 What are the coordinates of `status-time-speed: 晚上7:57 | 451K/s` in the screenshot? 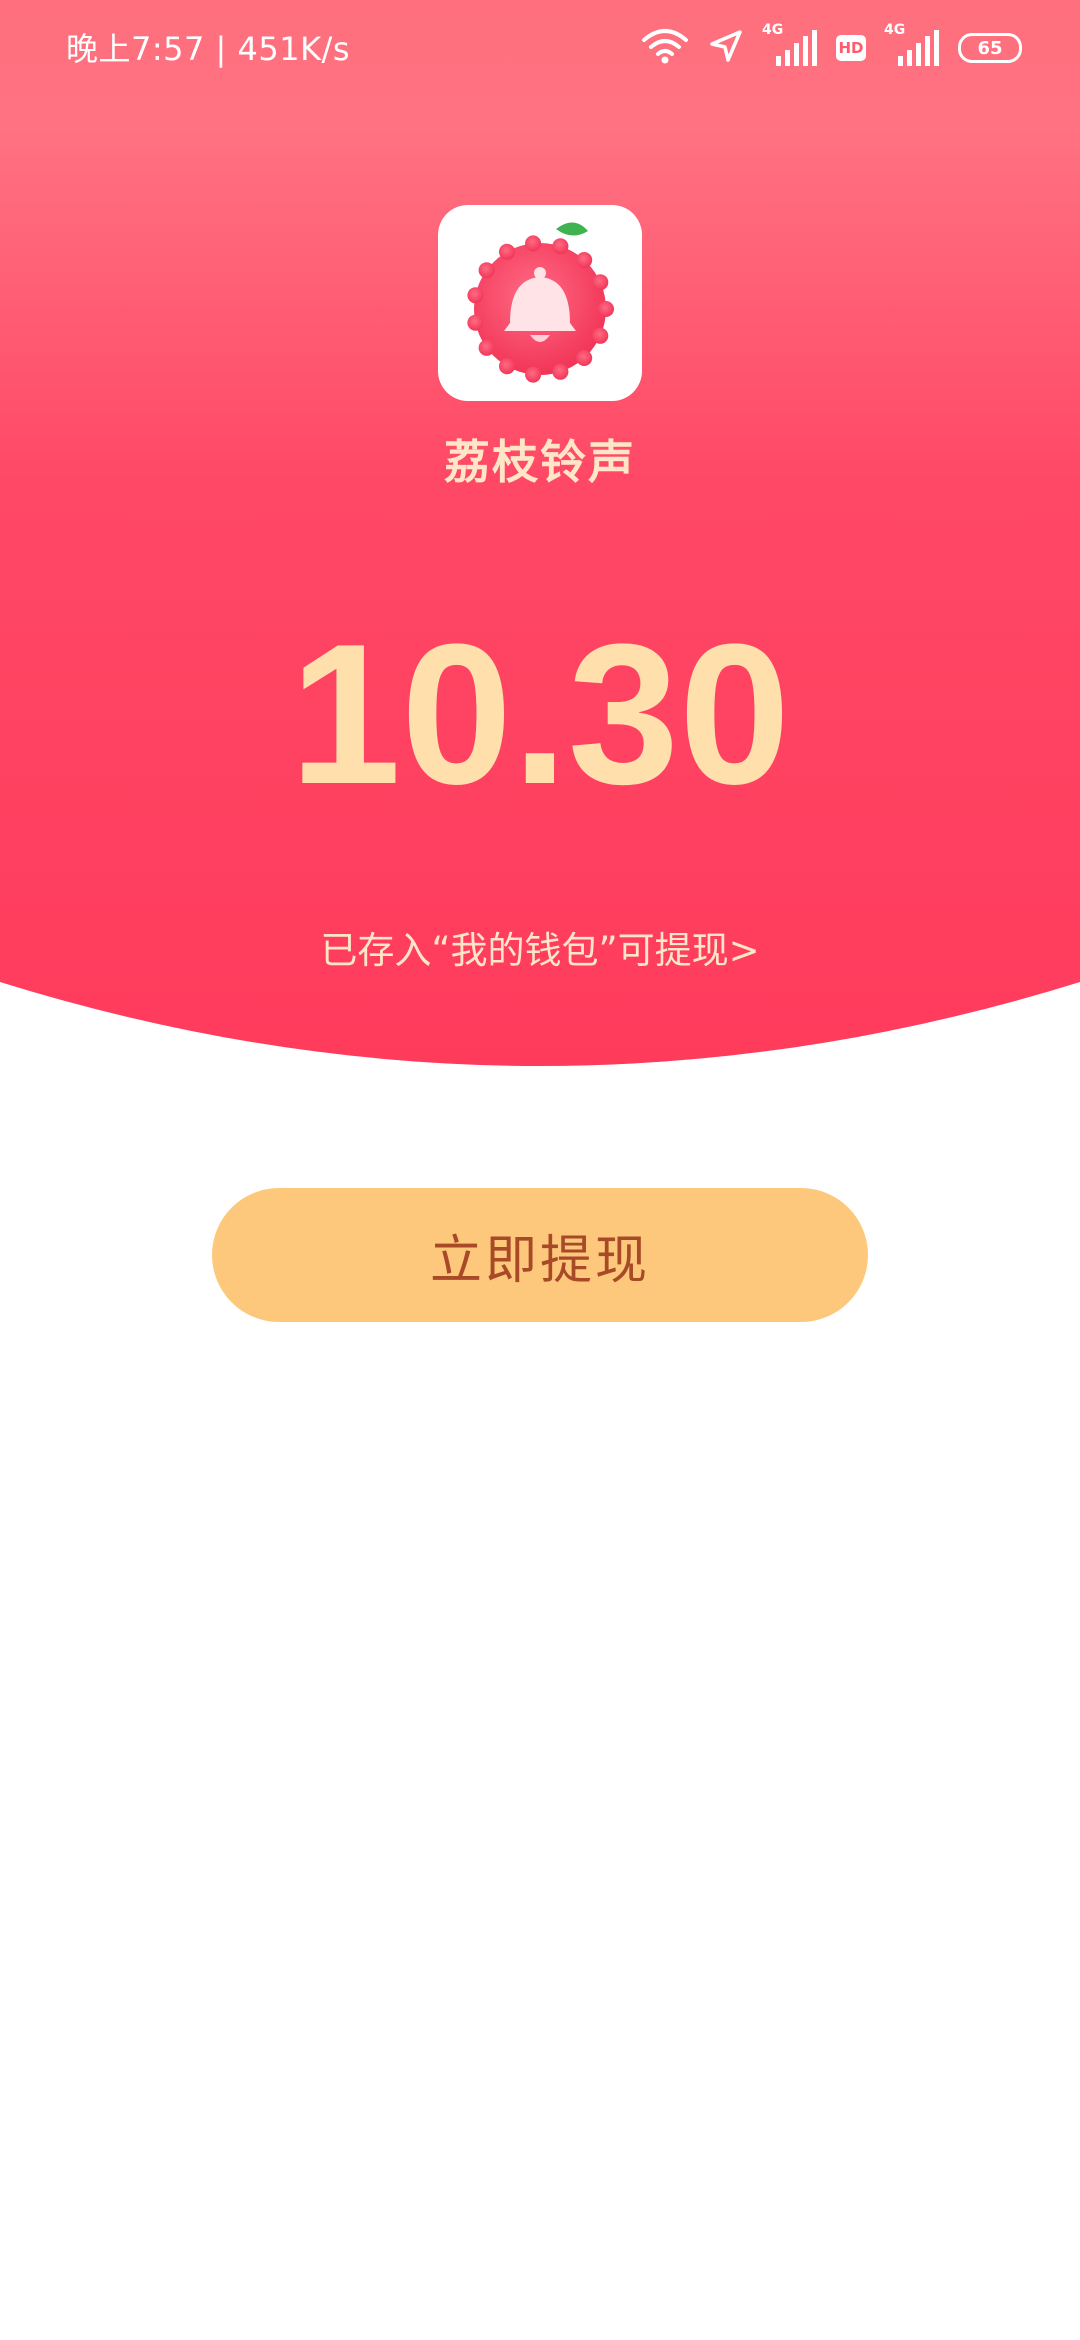 It's located at (208, 49).